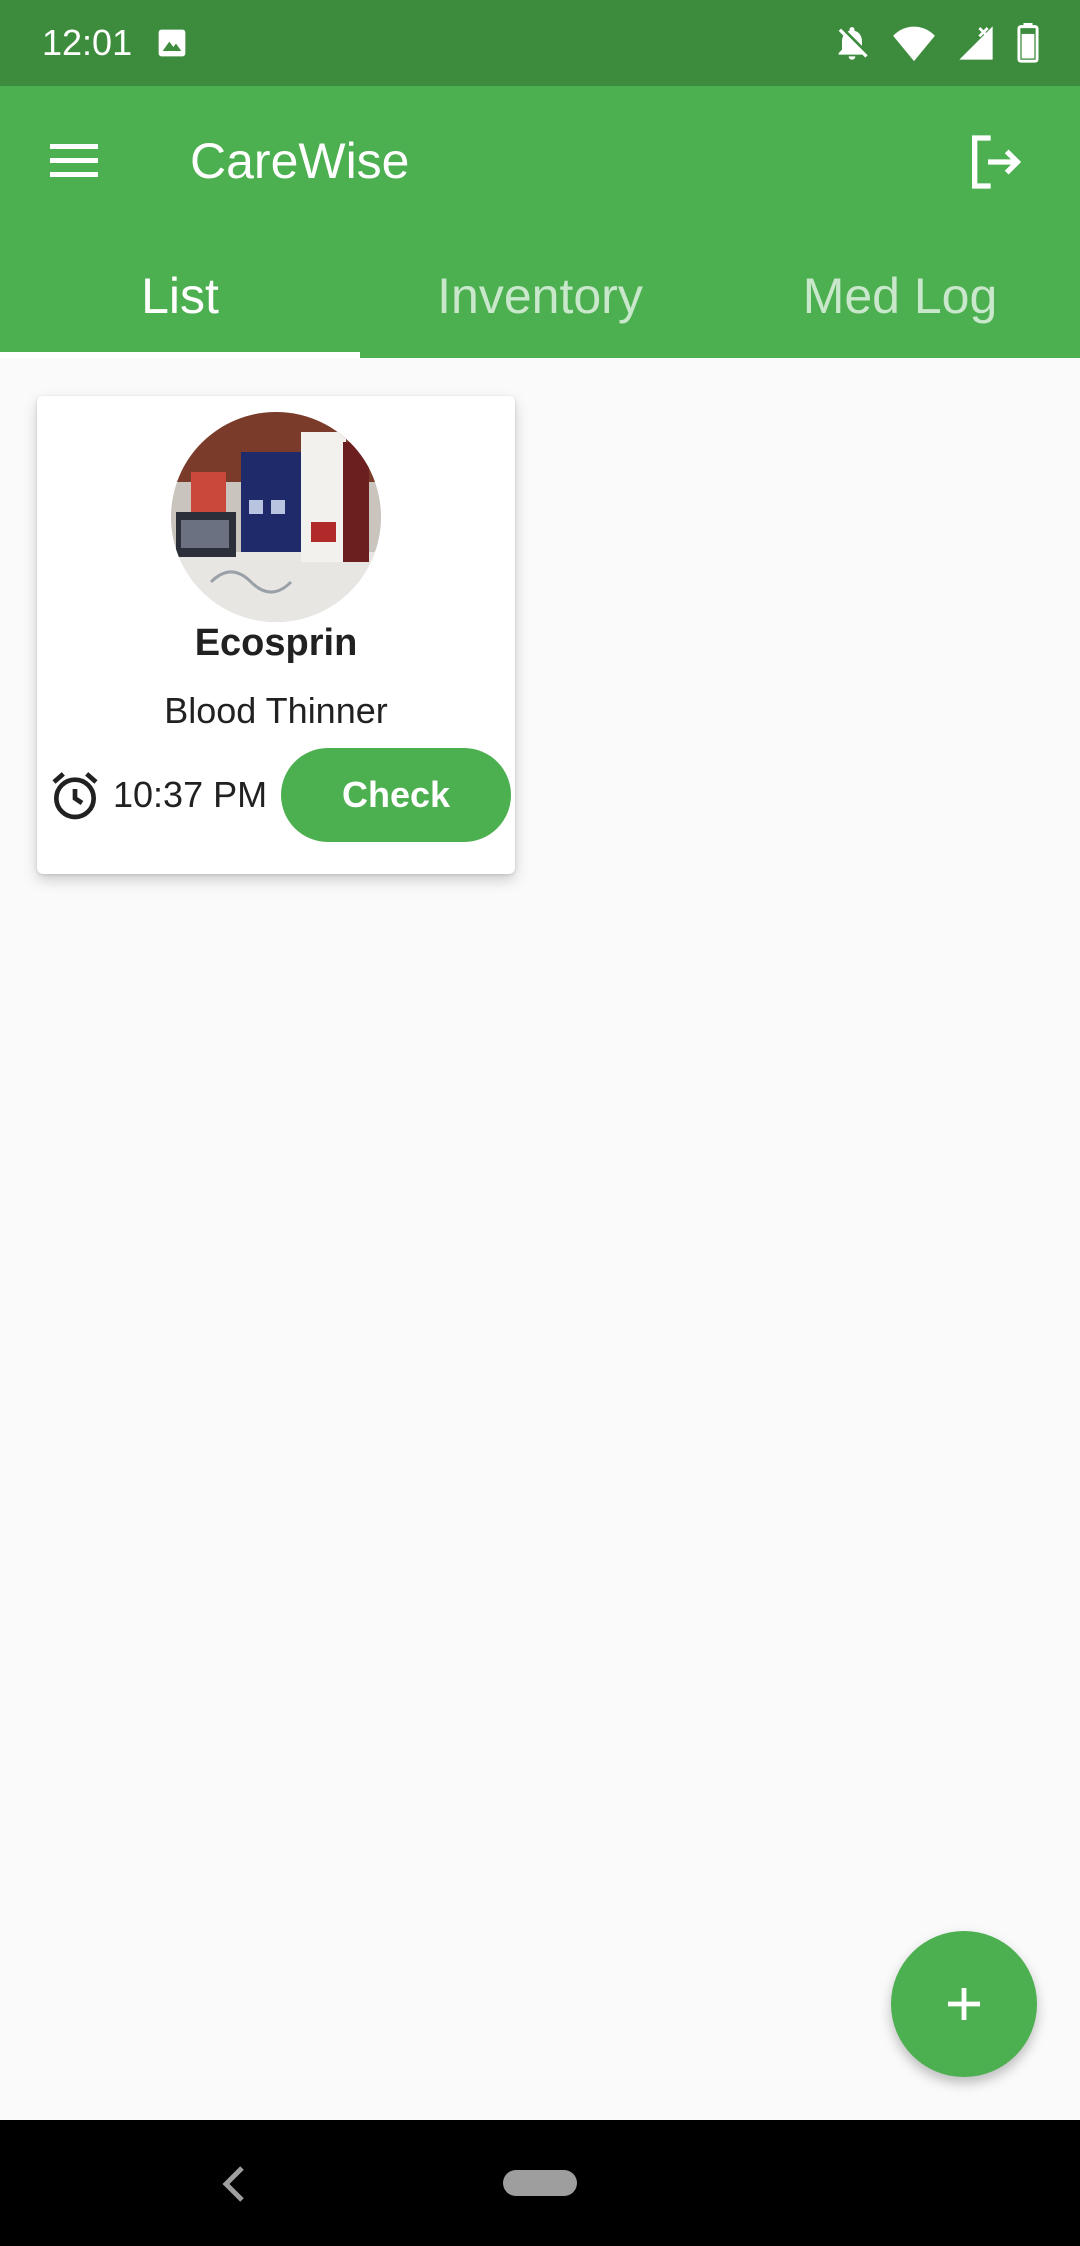  I want to click on back-icon, so click(233, 2184).